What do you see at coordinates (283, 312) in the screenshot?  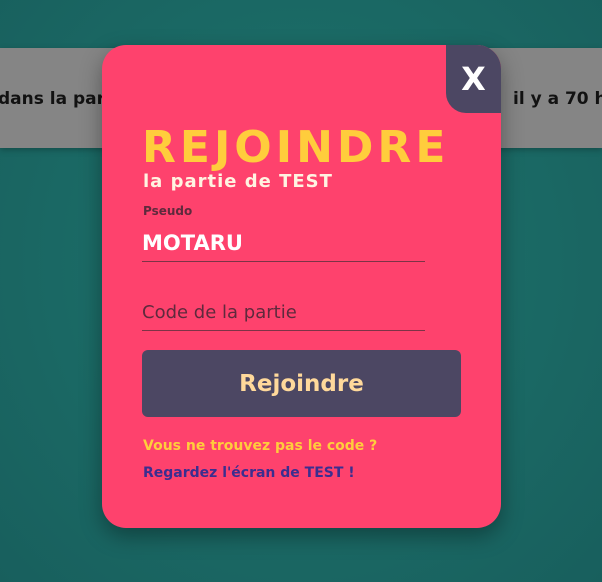 I see `game-code-input` at bounding box center [283, 312].